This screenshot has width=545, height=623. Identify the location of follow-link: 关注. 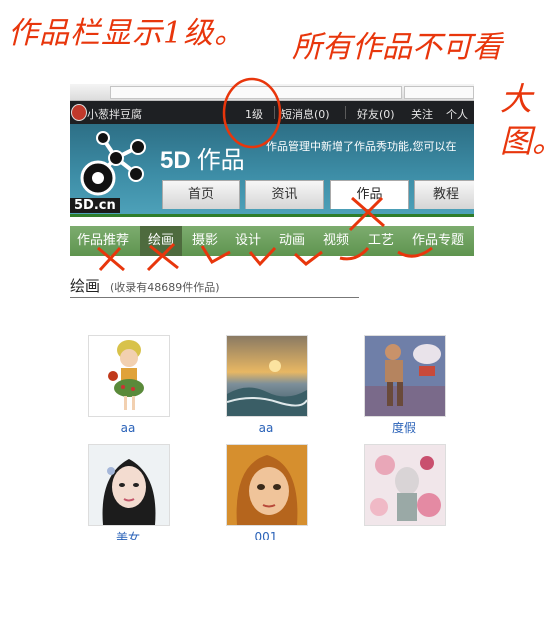
(422, 114).